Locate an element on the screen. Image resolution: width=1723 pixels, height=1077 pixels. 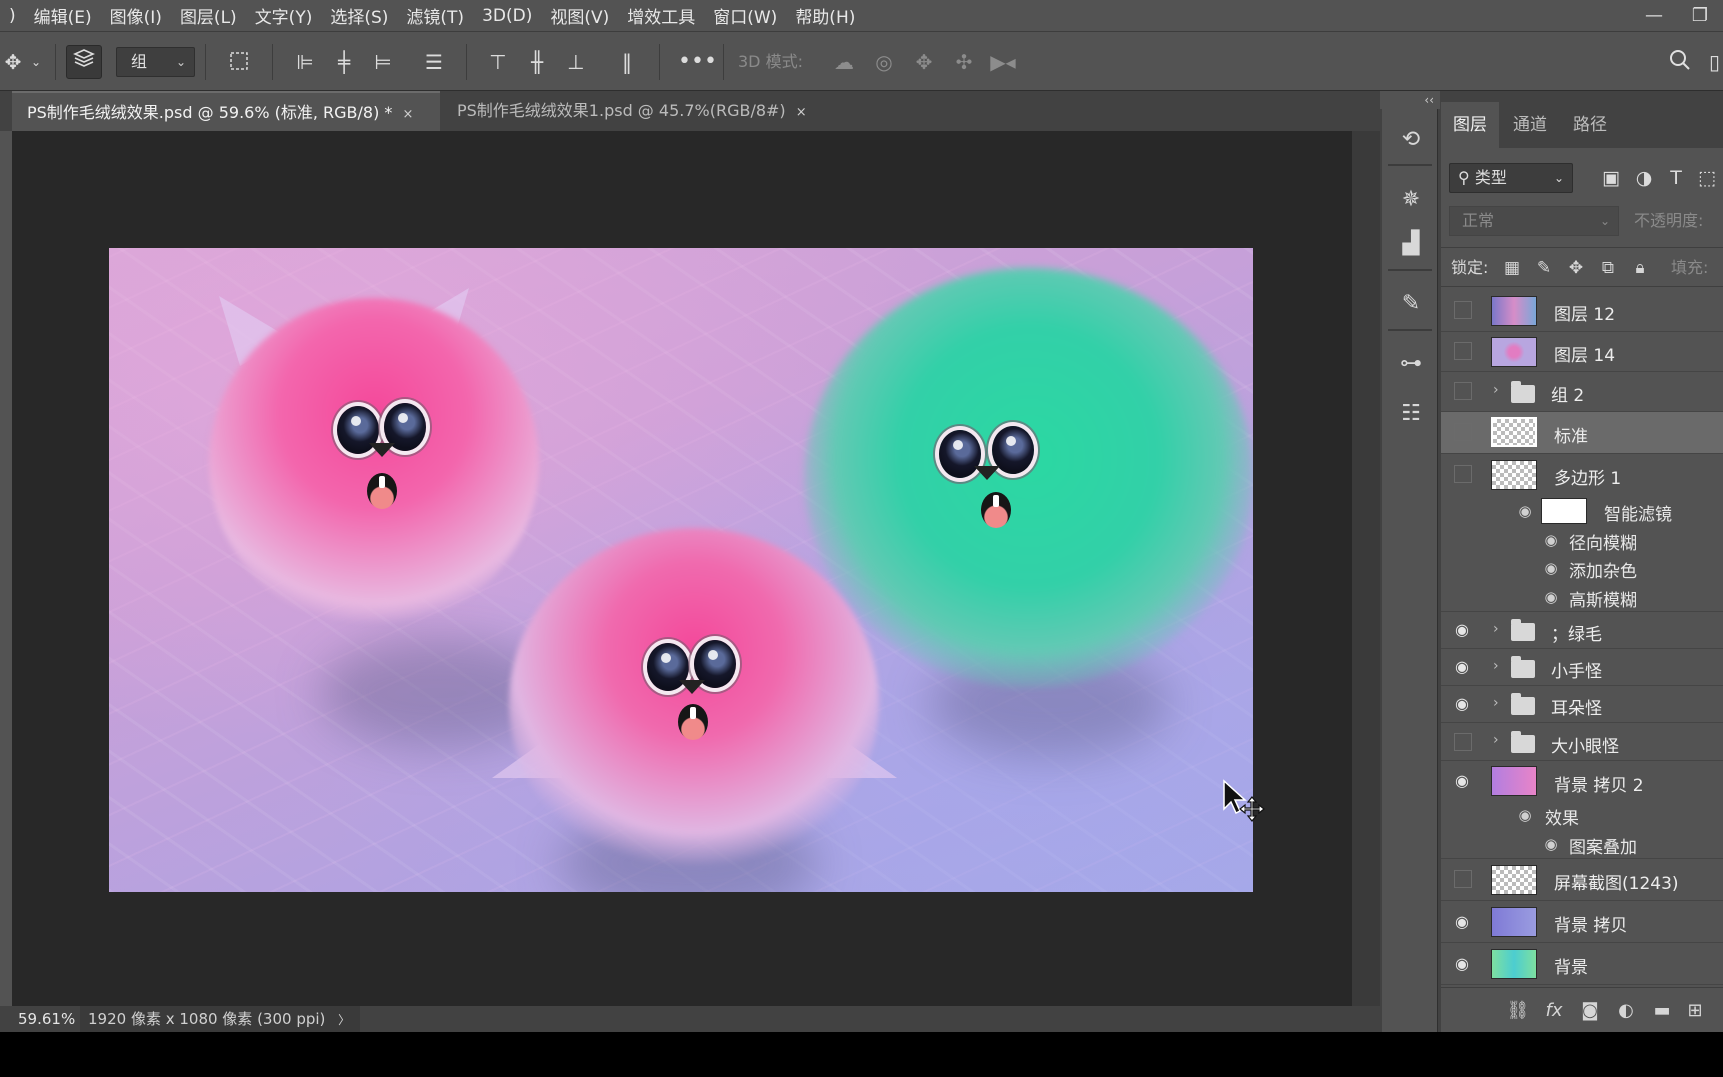
layer-row: ◉ 背景 拷贝 is located at coordinates (1582, 922).